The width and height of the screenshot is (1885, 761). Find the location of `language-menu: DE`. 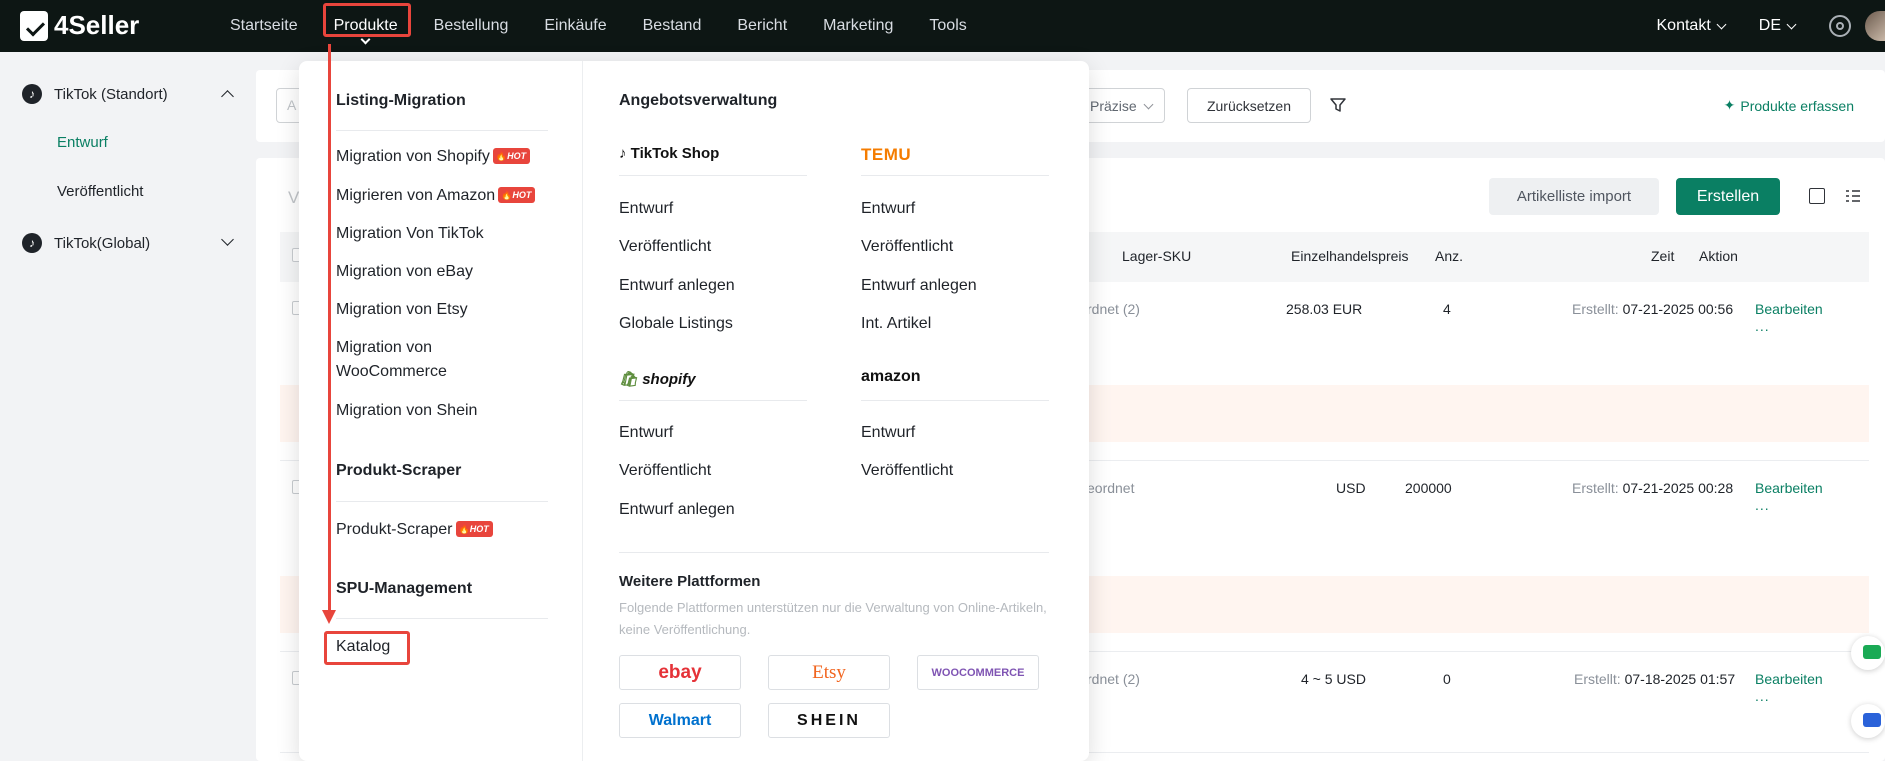

language-menu: DE is located at coordinates (1777, 26).